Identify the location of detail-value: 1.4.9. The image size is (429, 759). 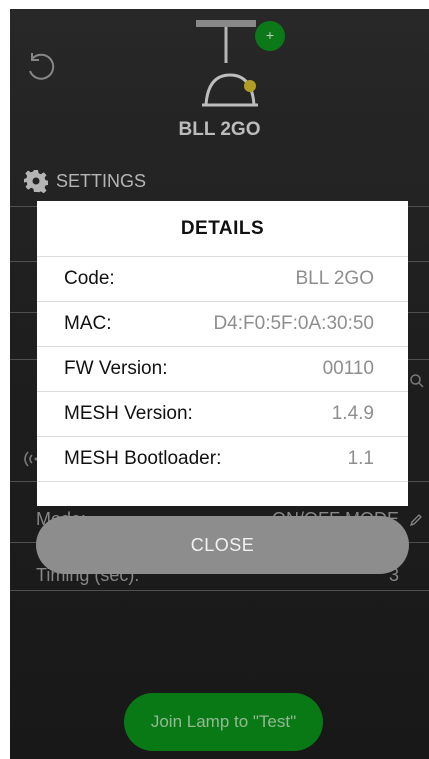
(352, 413).